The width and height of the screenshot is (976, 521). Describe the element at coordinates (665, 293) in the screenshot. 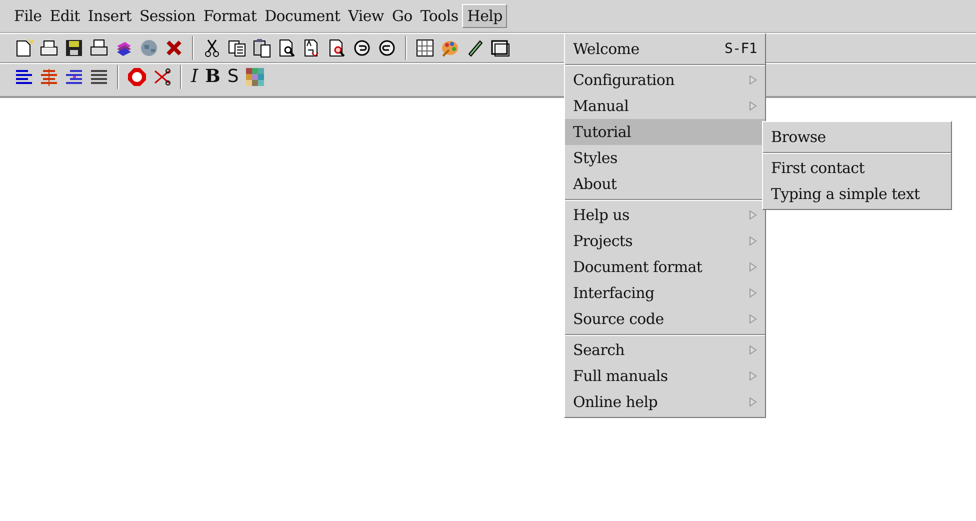

I see `menu-item: Interfacing` at that location.